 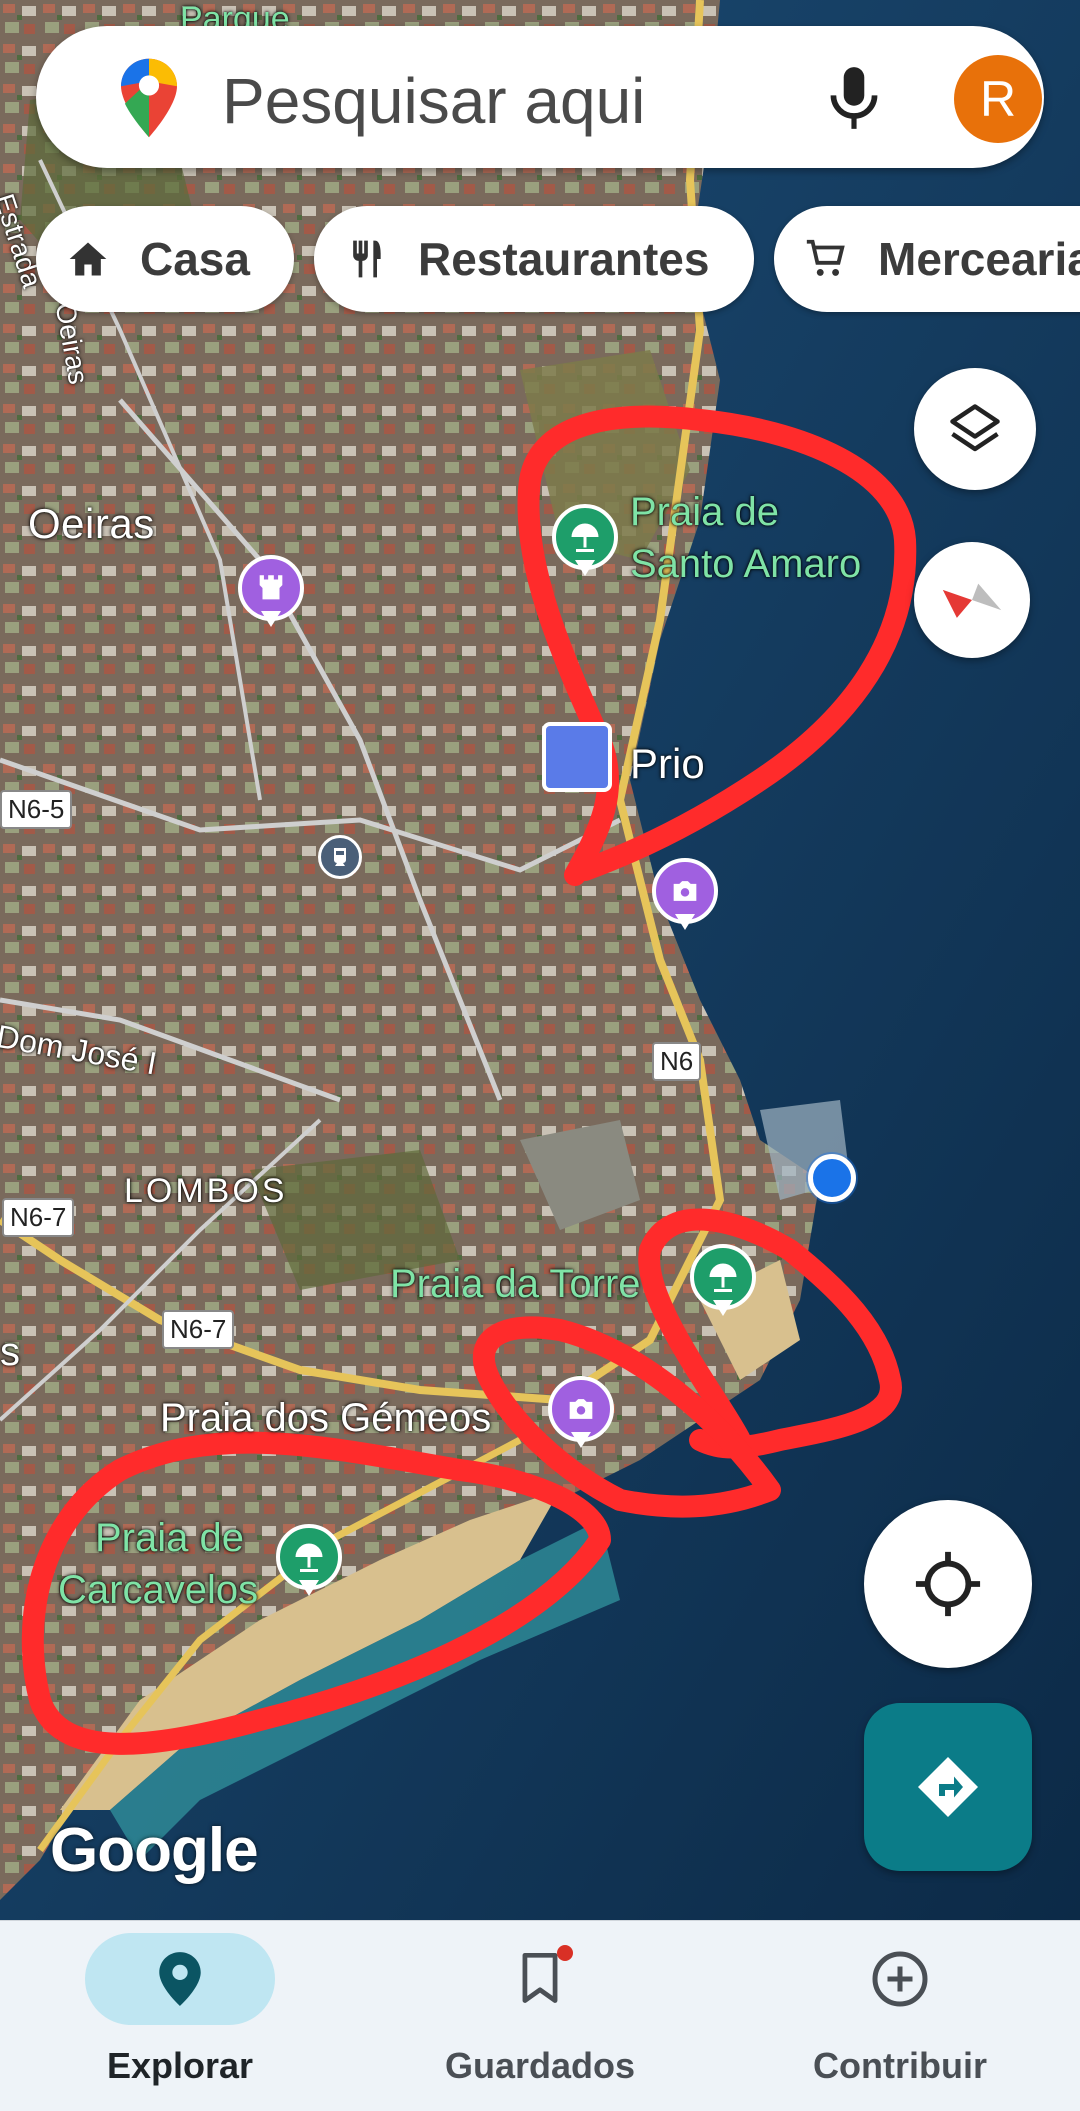 What do you see at coordinates (91, 524) in the screenshot?
I see `map-label-oeiras: Oeiras` at bounding box center [91, 524].